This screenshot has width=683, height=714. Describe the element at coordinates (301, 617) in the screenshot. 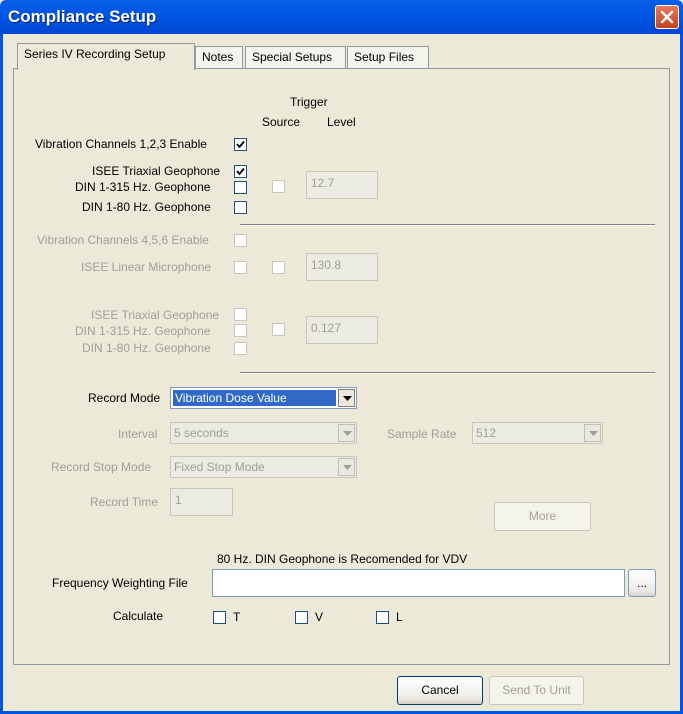

I see `calculate-v-checkbox` at that location.